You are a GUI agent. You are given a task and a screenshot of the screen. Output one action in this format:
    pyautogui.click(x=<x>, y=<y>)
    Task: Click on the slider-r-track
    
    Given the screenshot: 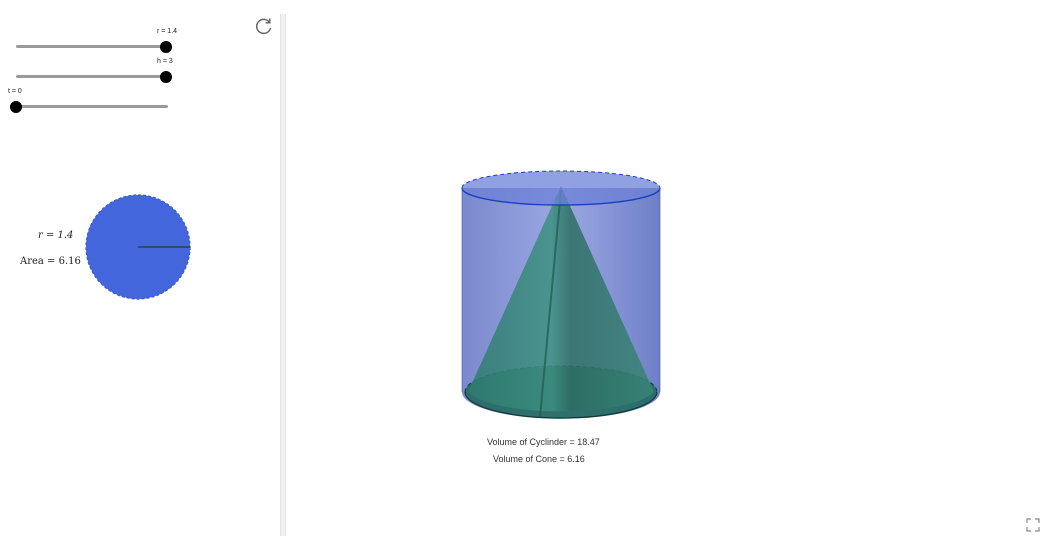 What is the action you would take?
    pyautogui.click(x=91, y=46)
    